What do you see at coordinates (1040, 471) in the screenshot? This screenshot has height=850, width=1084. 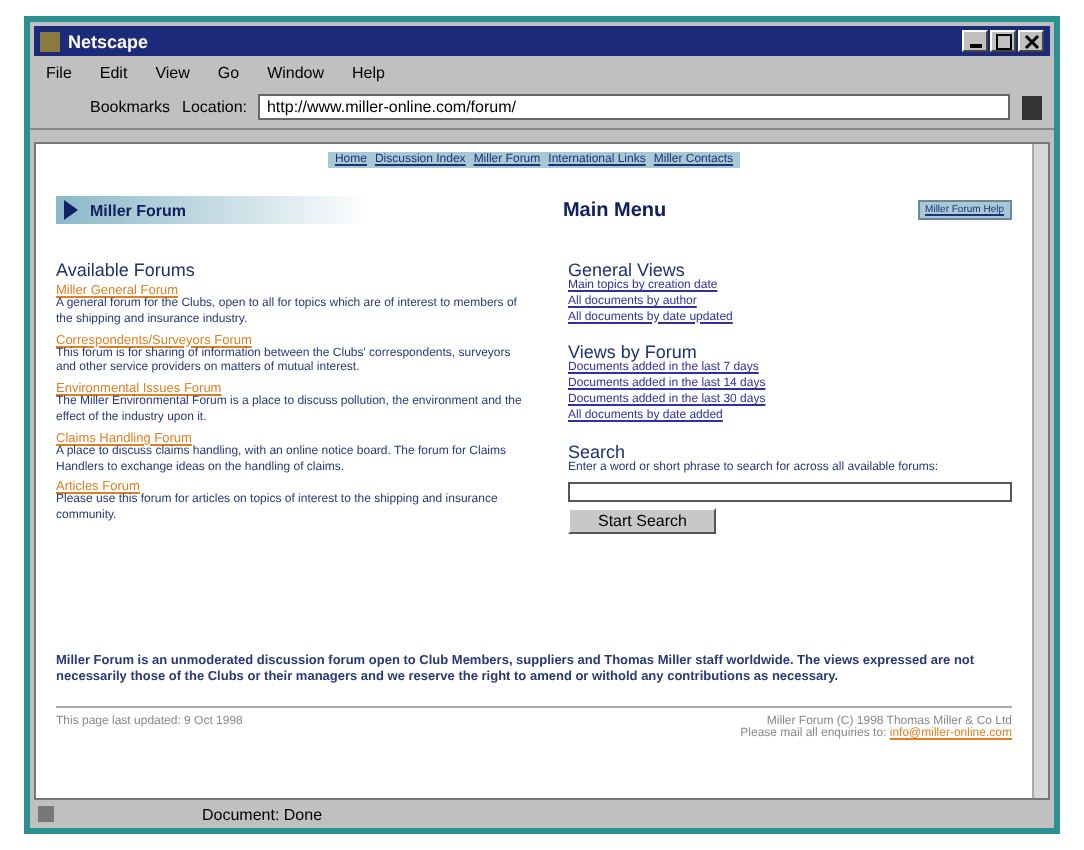 I see `scrollbar` at bounding box center [1040, 471].